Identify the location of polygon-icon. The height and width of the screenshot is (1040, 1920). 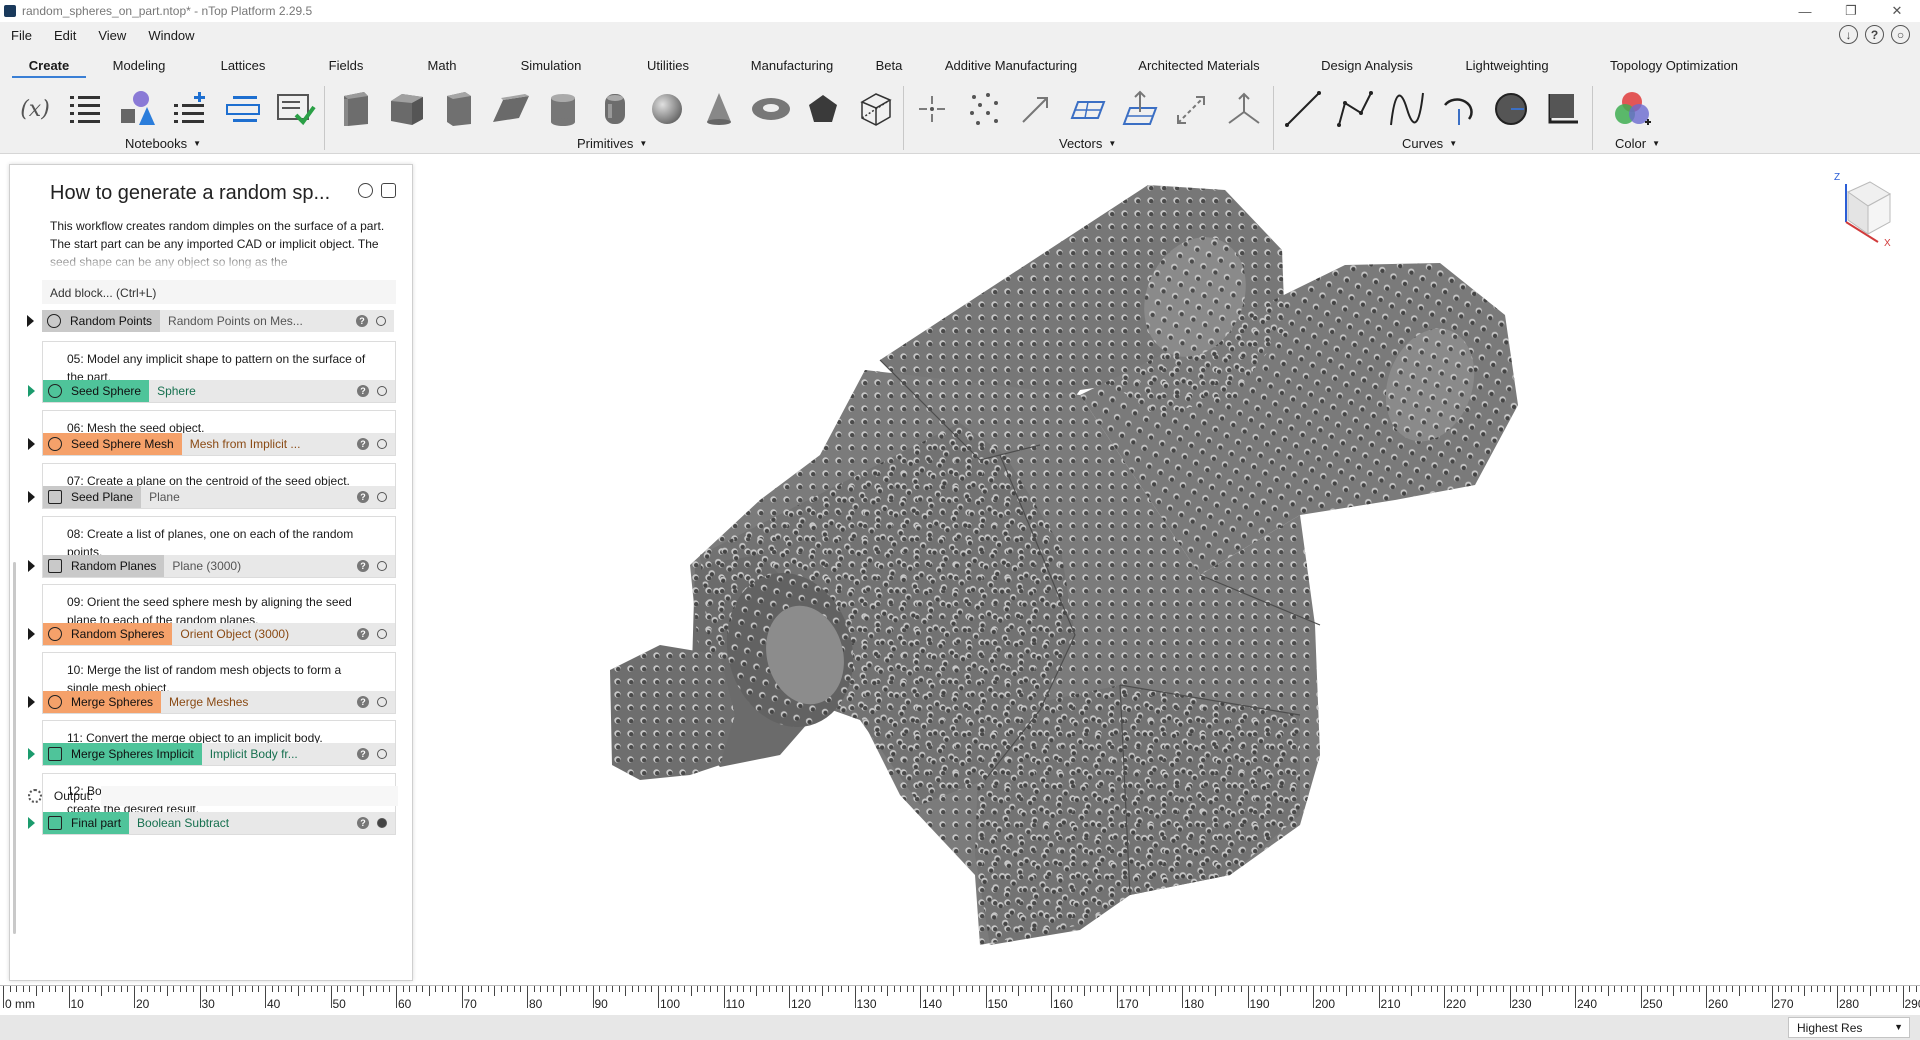
(823, 109).